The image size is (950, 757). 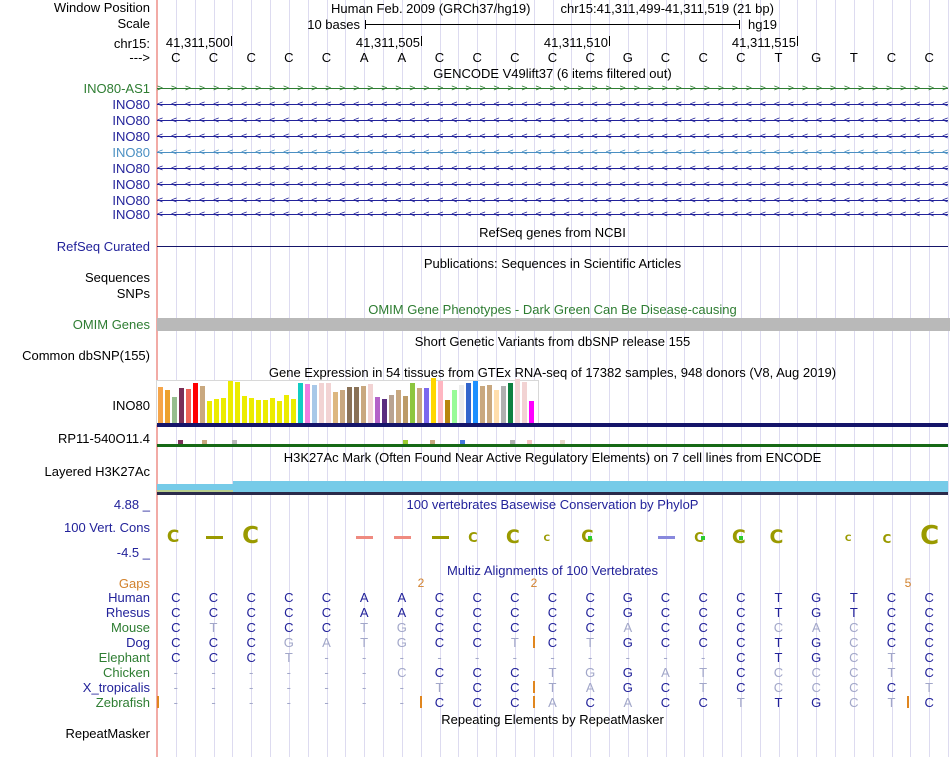 I want to click on h3k27ac-signal-right, so click(x=590, y=486).